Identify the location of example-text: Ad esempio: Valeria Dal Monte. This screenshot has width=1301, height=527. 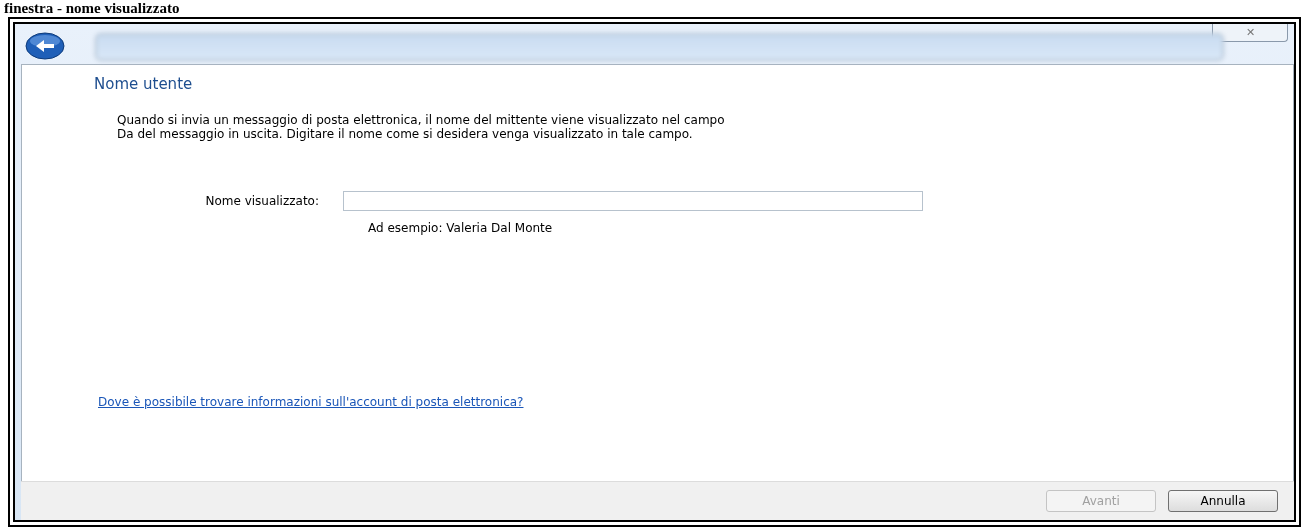
(461, 228).